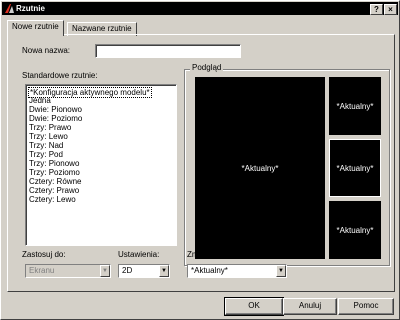  I want to click on help-title-button: ?, so click(376, 9).